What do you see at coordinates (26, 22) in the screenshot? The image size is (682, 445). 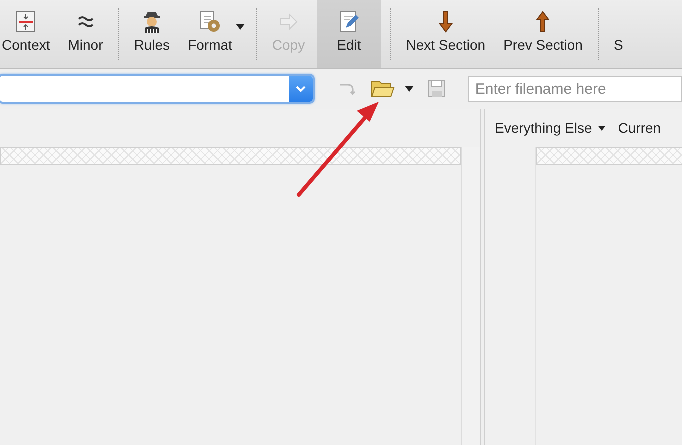 I see `context-icon` at bounding box center [26, 22].